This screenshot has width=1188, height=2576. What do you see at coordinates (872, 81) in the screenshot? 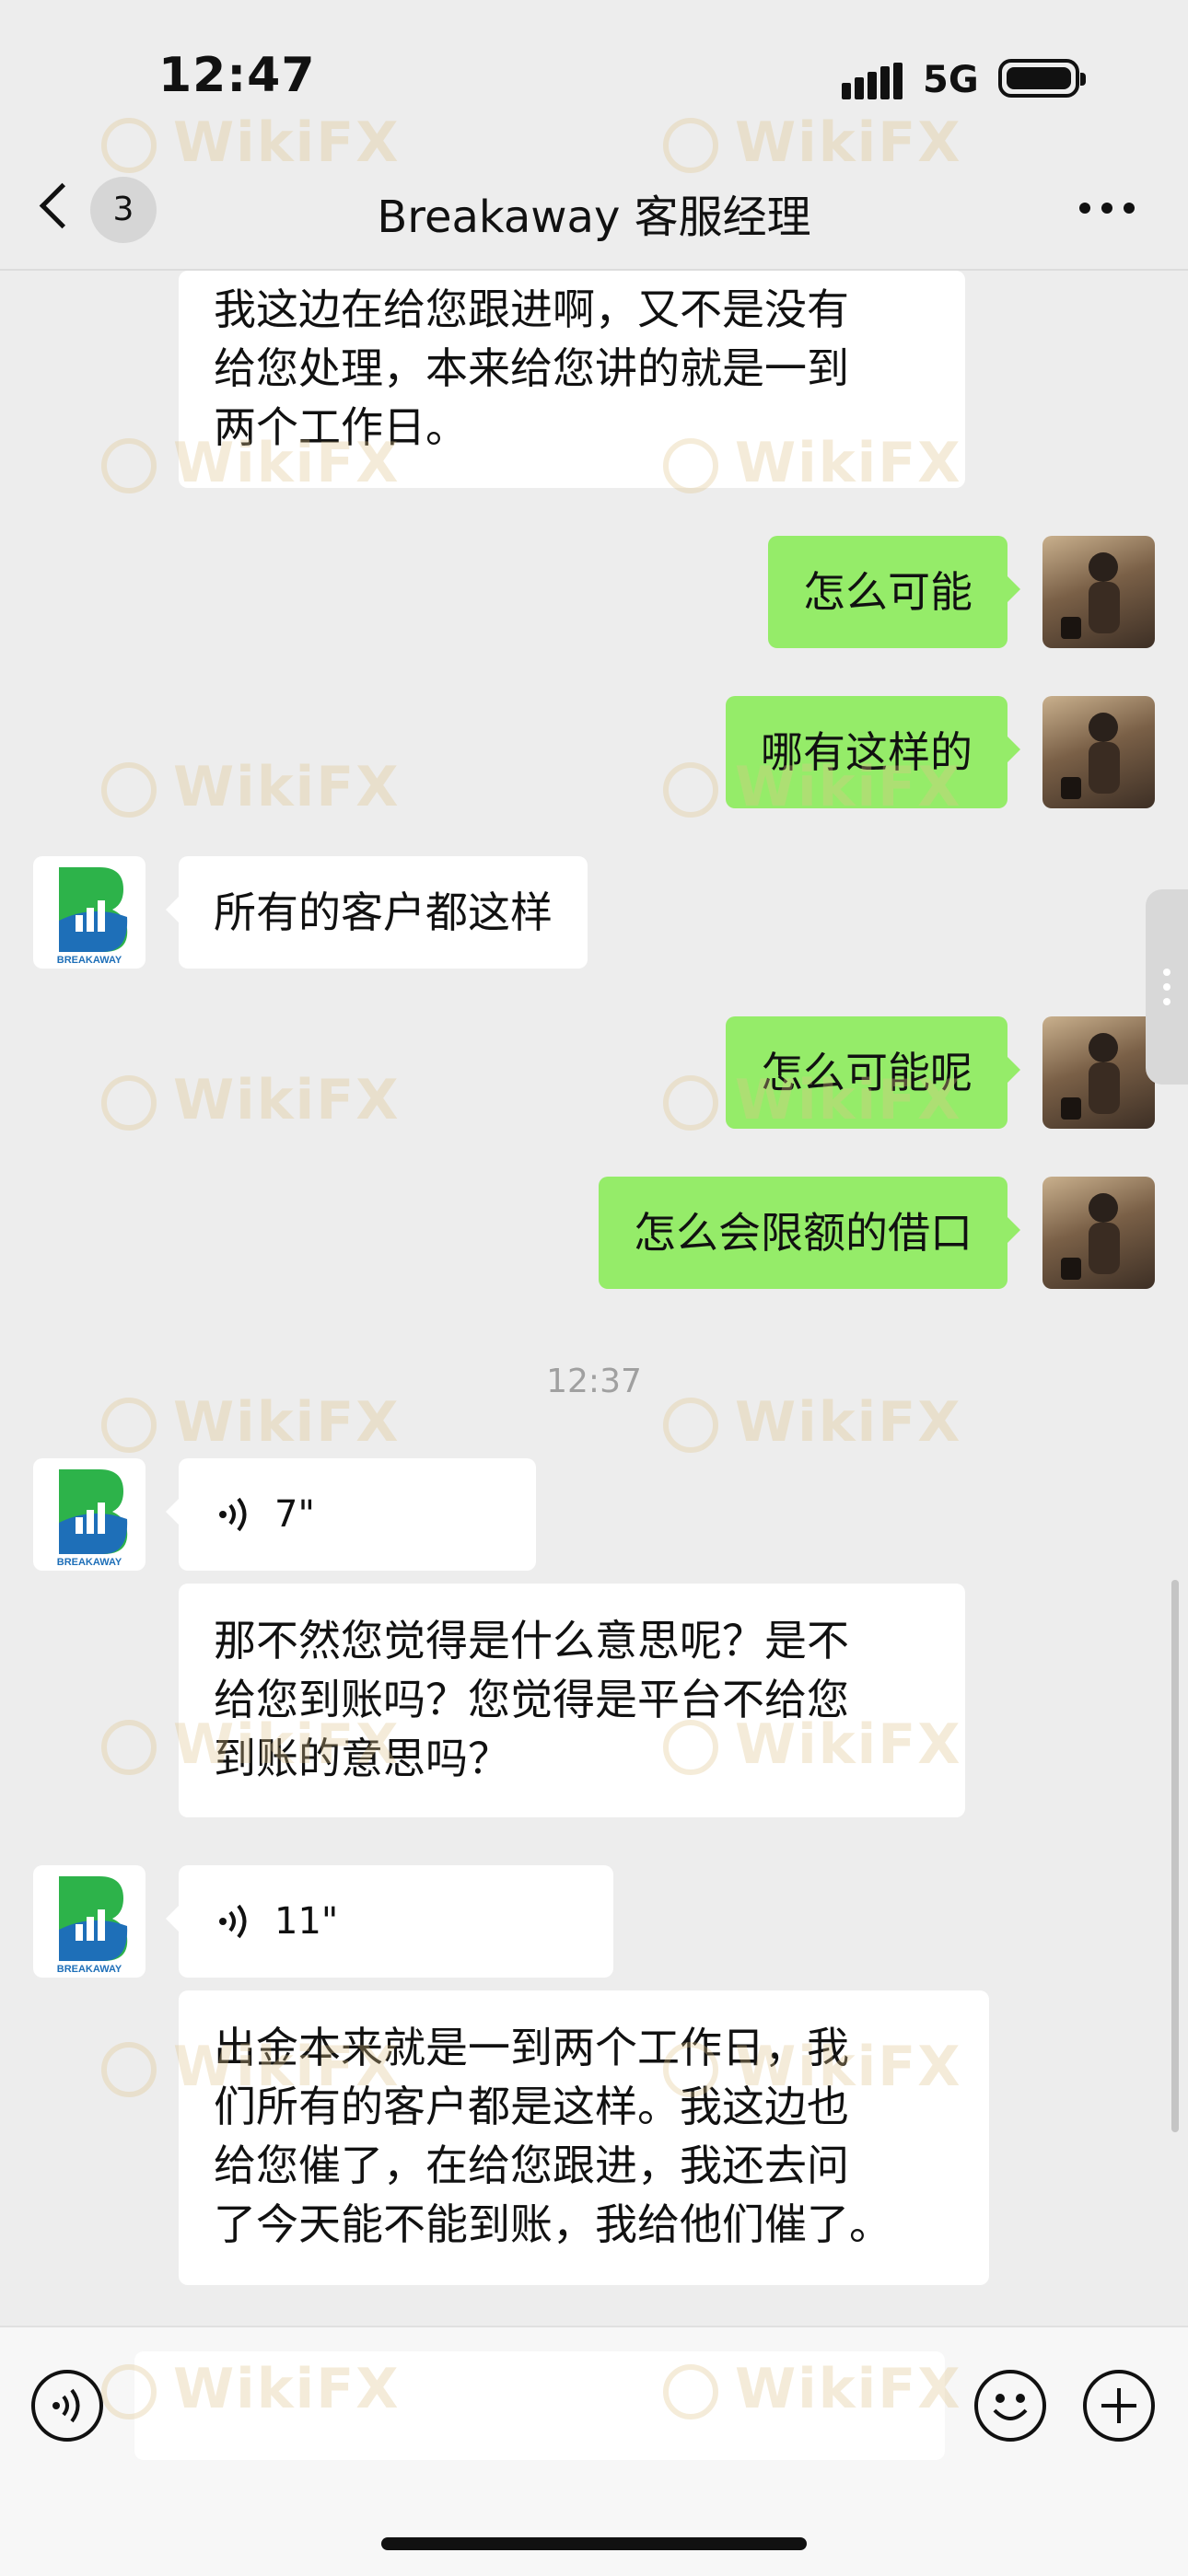
I see `signal-icon` at bounding box center [872, 81].